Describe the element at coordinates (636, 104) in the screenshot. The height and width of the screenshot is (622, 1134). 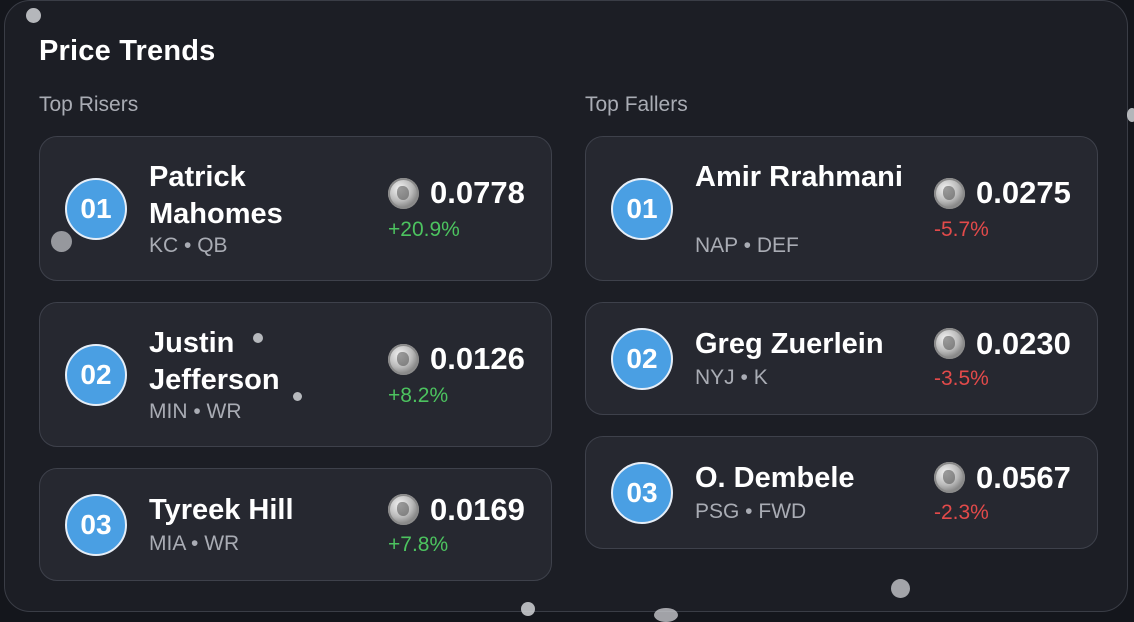
I see `top-fallers-label: Top Fallers` at that location.